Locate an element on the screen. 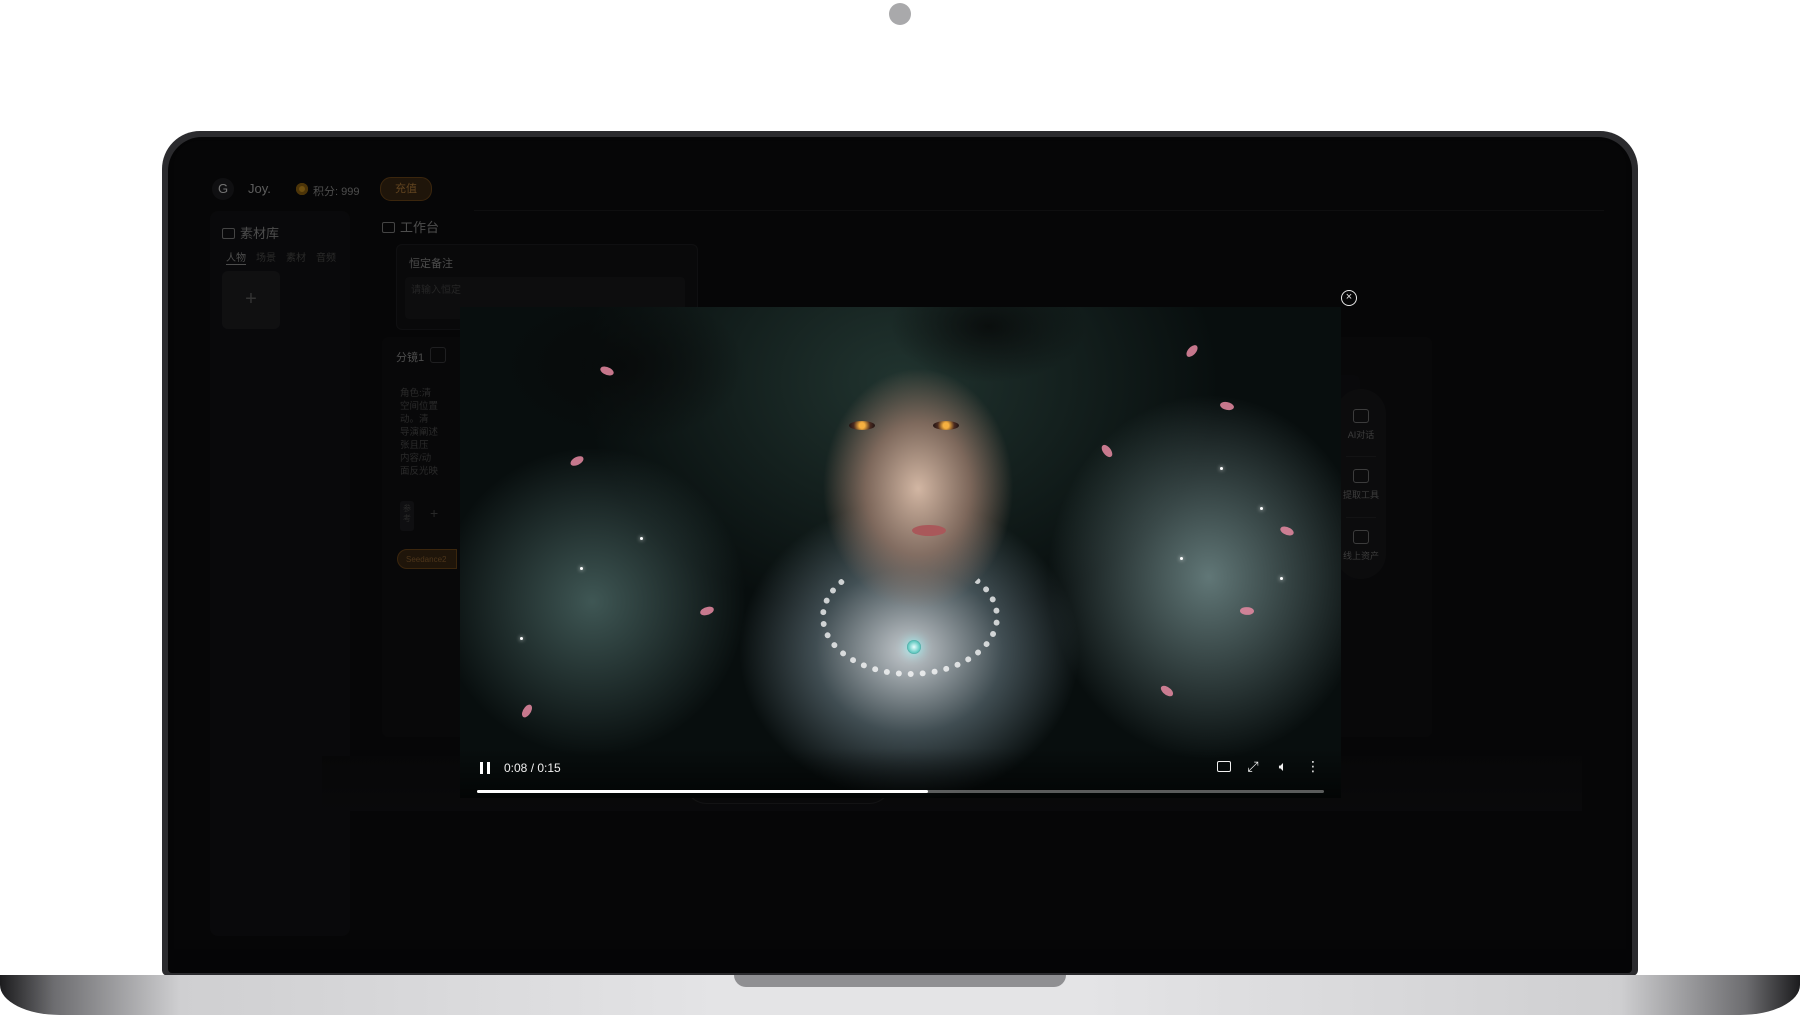  video-control-icons: ⤢ 🔈︎ ⋮ is located at coordinates (1269, 766).